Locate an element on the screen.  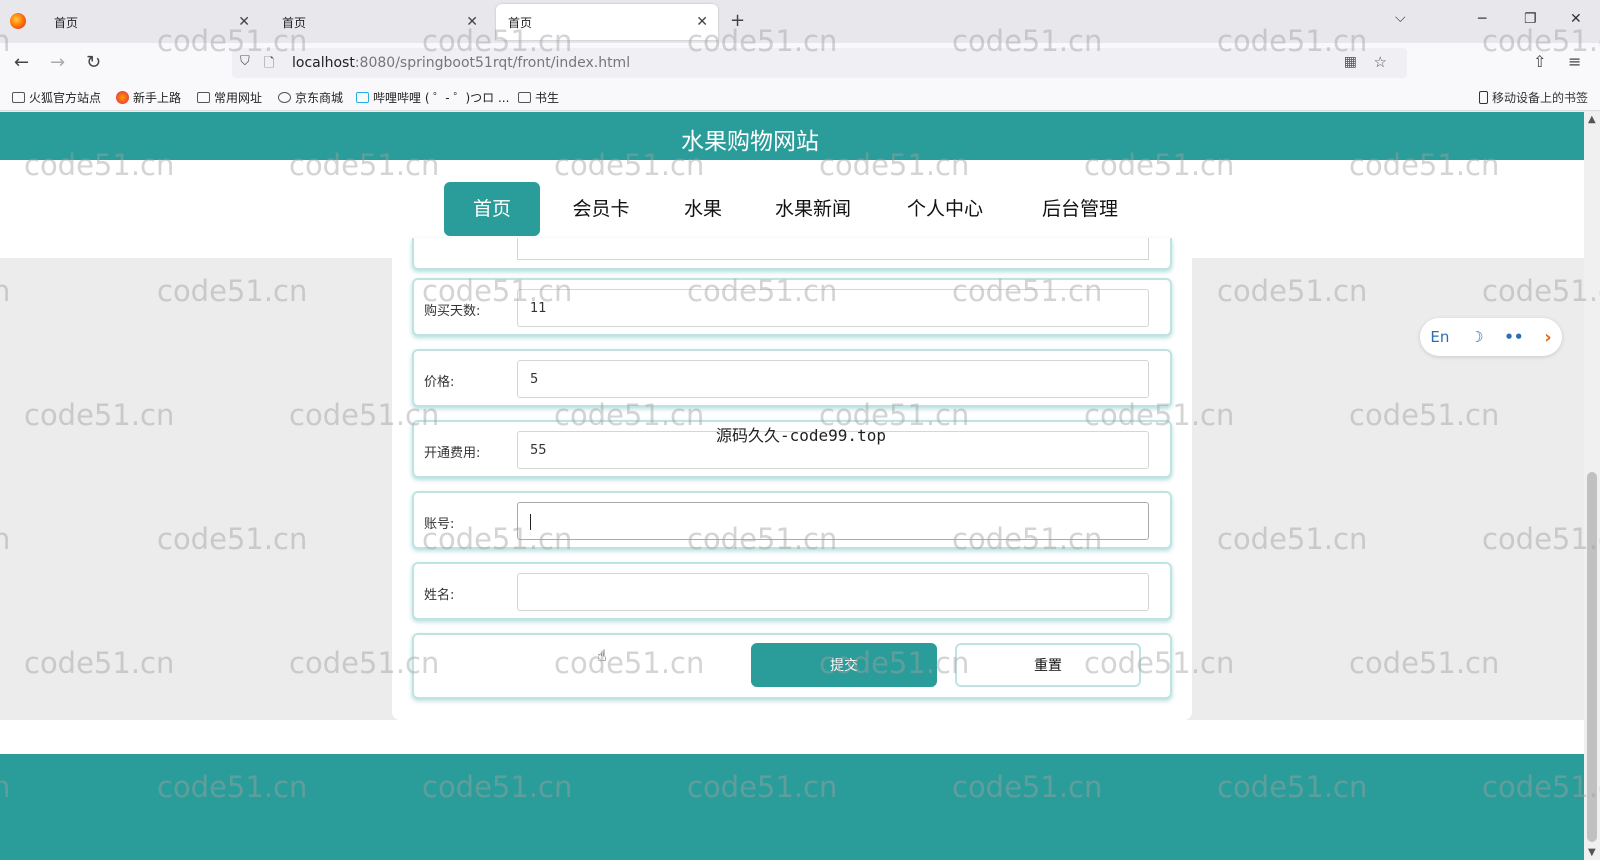
restore-icon: ❐ is located at coordinates (1530, 19).